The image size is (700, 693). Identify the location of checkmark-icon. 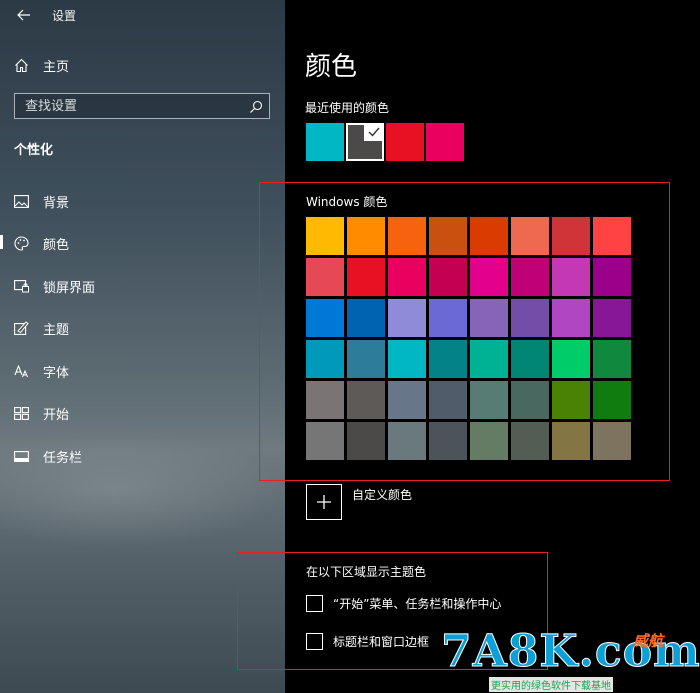
(374, 132).